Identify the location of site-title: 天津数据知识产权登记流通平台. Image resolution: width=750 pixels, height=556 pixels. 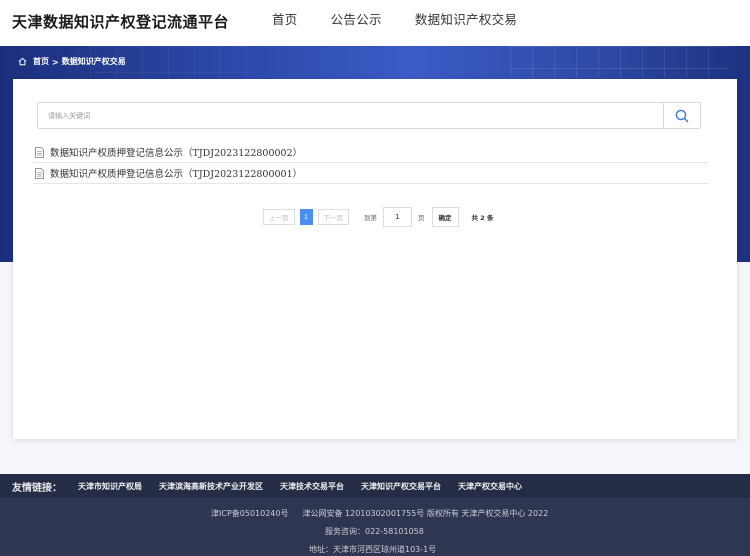
(121, 22).